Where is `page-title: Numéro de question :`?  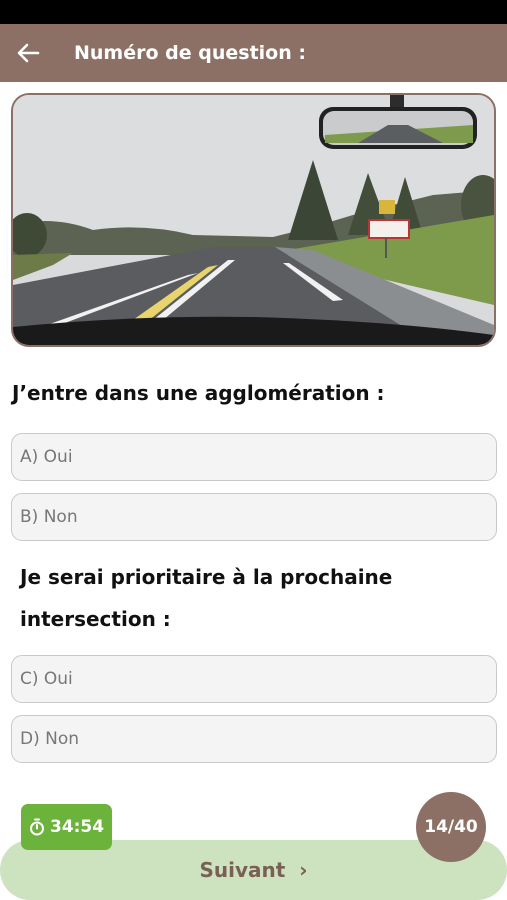 page-title: Numéro de question : is located at coordinates (190, 53).